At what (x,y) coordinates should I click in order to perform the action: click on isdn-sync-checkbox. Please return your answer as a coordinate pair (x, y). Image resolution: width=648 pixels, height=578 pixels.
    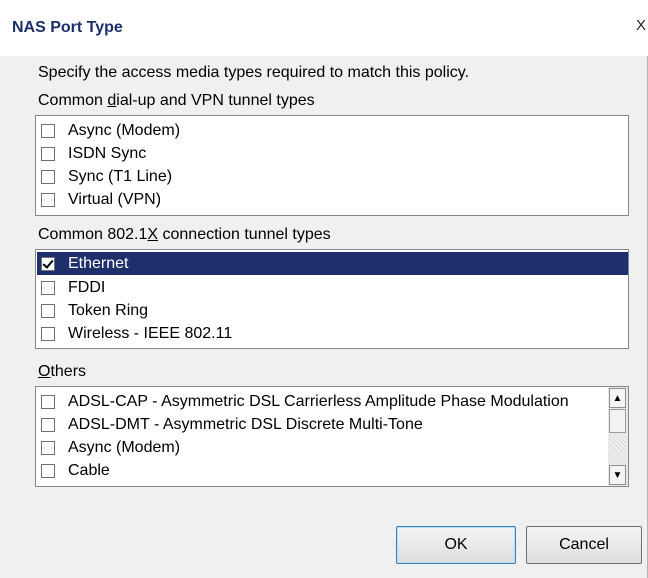
    Looking at the image, I should click on (48, 153).